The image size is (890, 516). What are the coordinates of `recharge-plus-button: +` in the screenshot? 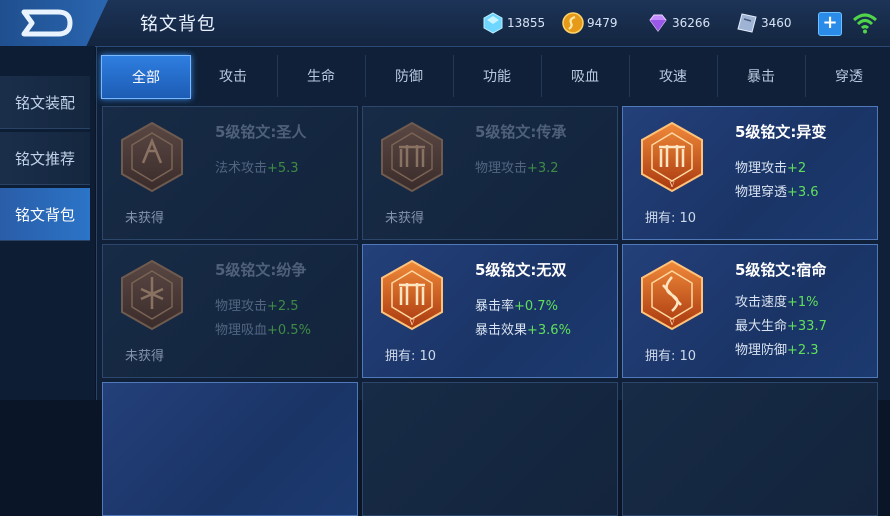 It's located at (830, 24).